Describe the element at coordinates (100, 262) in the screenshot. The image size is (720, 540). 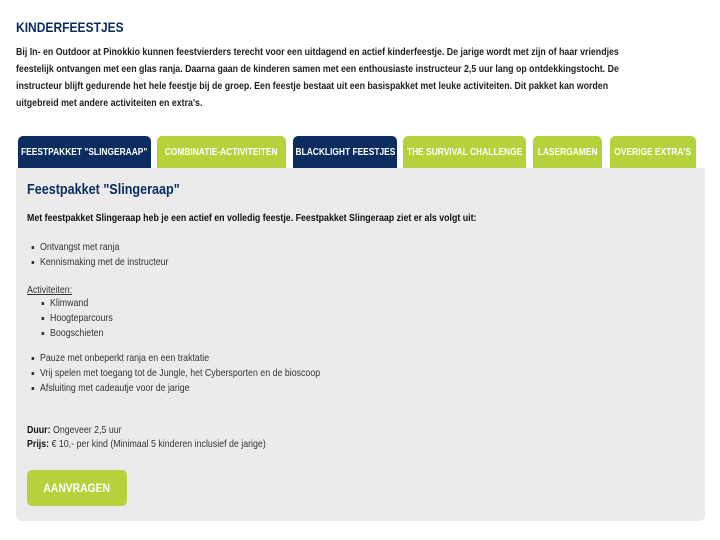
I see `list-item: Kennismaking met de instructeur` at that location.